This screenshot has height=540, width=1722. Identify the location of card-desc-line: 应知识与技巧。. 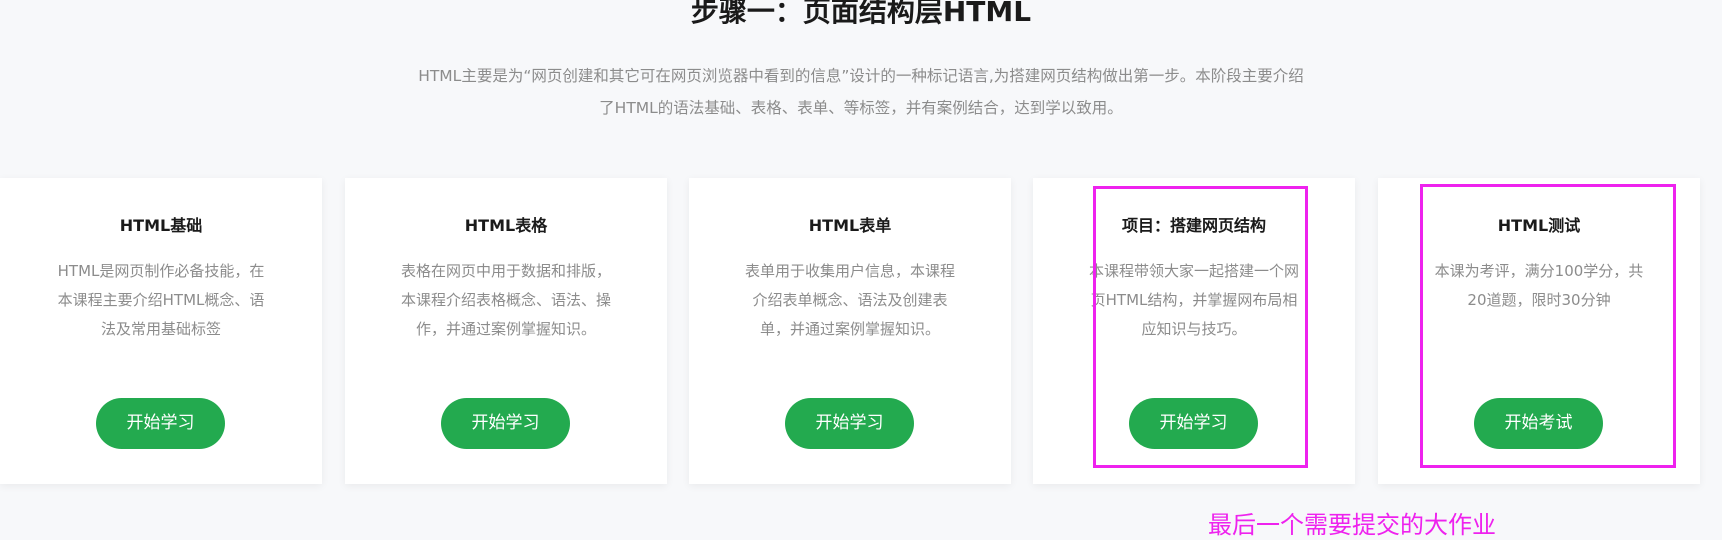
(1194, 329).